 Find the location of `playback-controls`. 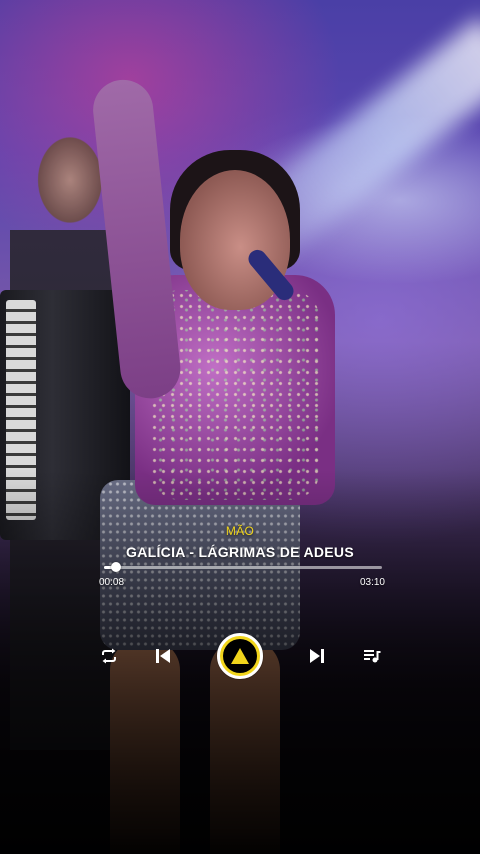

playback-controls is located at coordinates (240, 656).